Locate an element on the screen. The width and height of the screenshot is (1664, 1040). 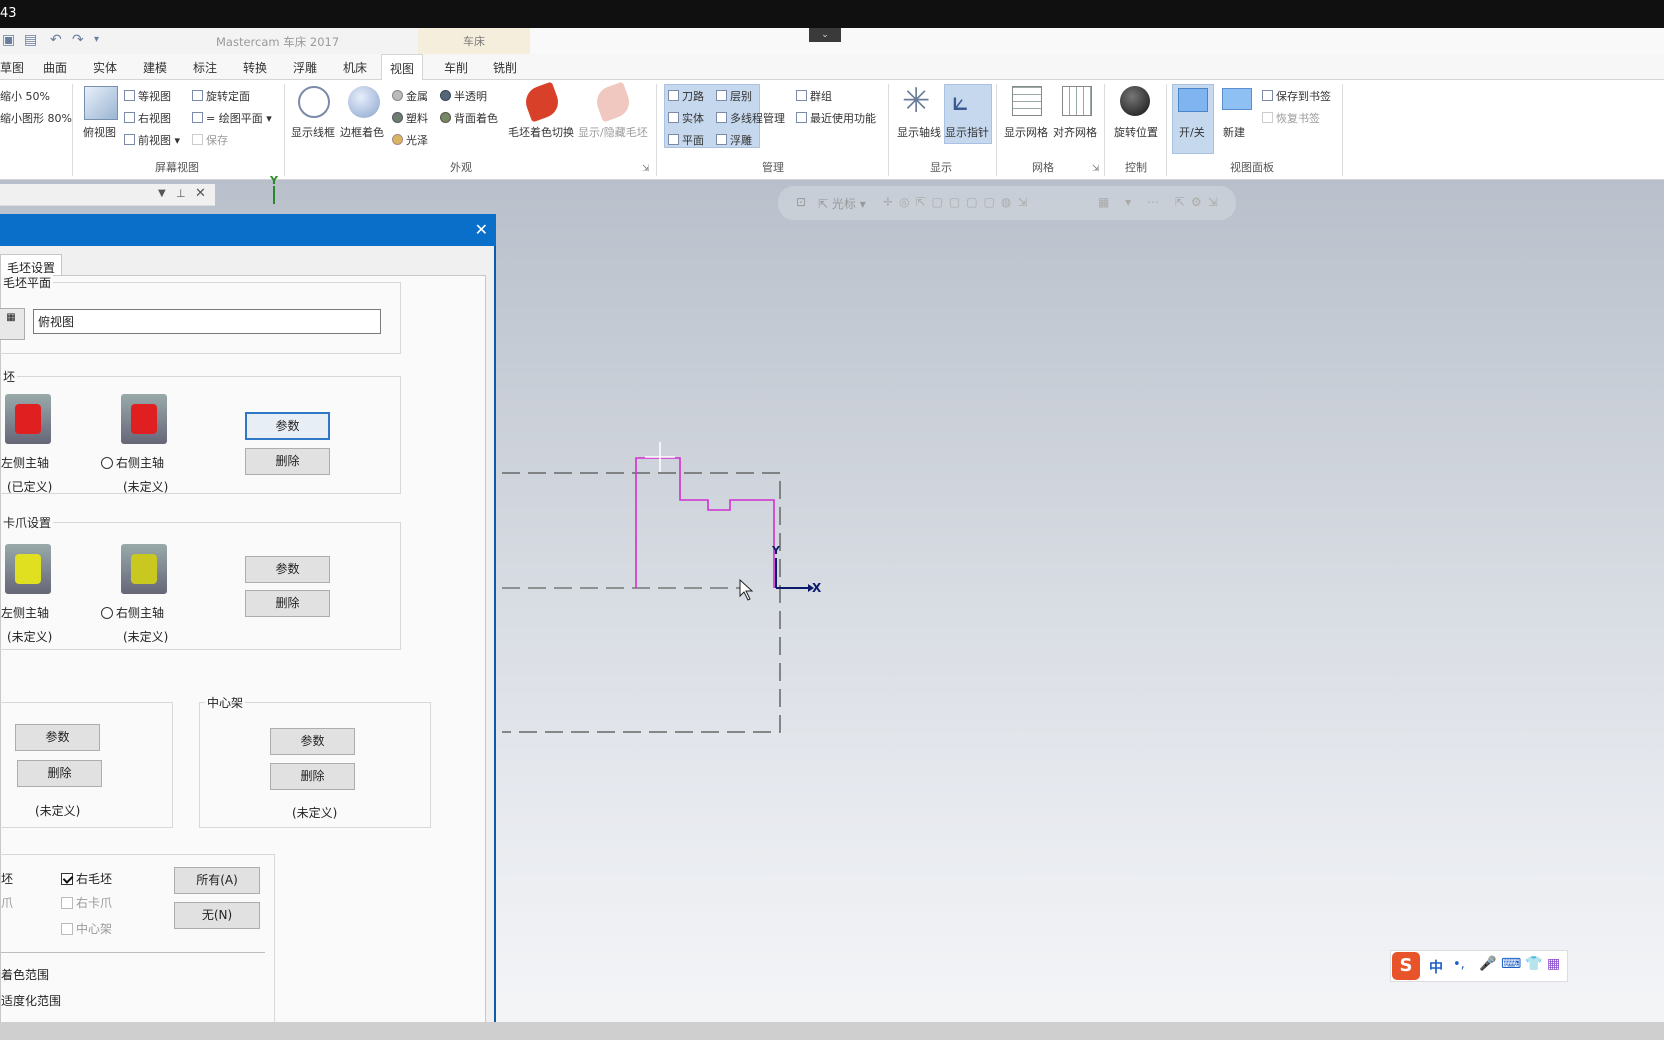
backface-button: 背面着色 is located at coordinates (469, 118).